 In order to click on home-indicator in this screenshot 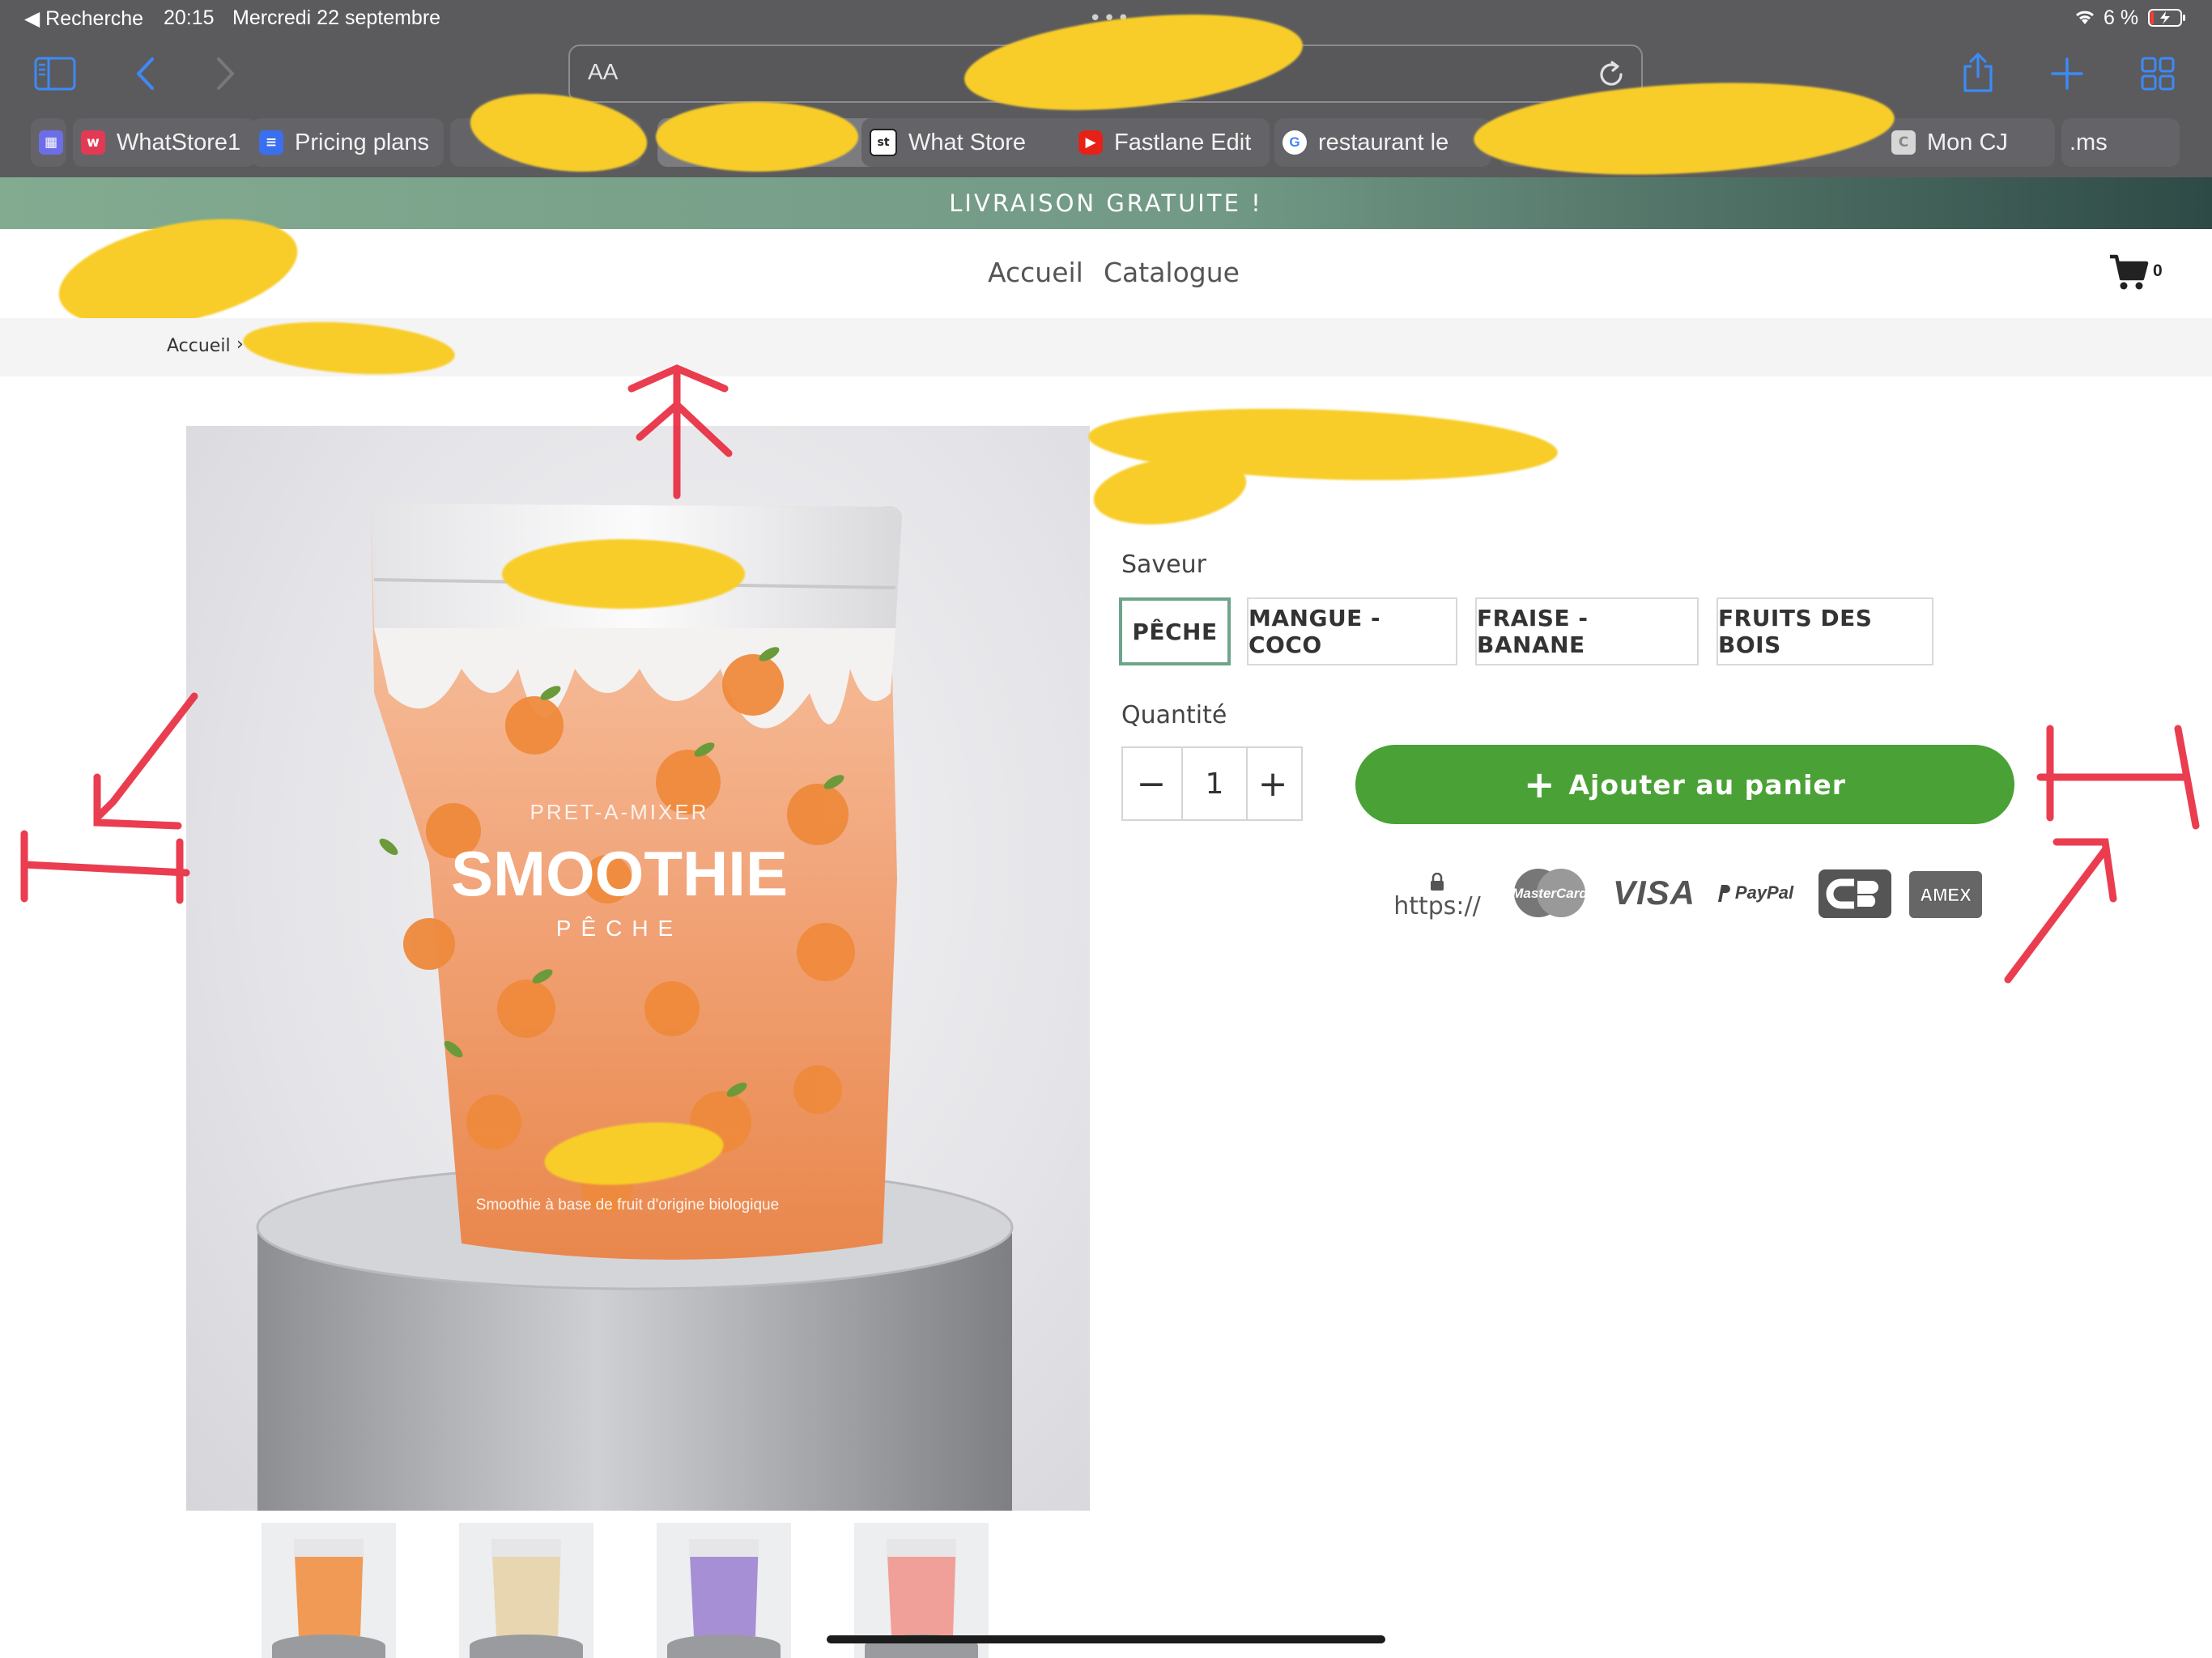, I will do `click(1106, 1639)`.